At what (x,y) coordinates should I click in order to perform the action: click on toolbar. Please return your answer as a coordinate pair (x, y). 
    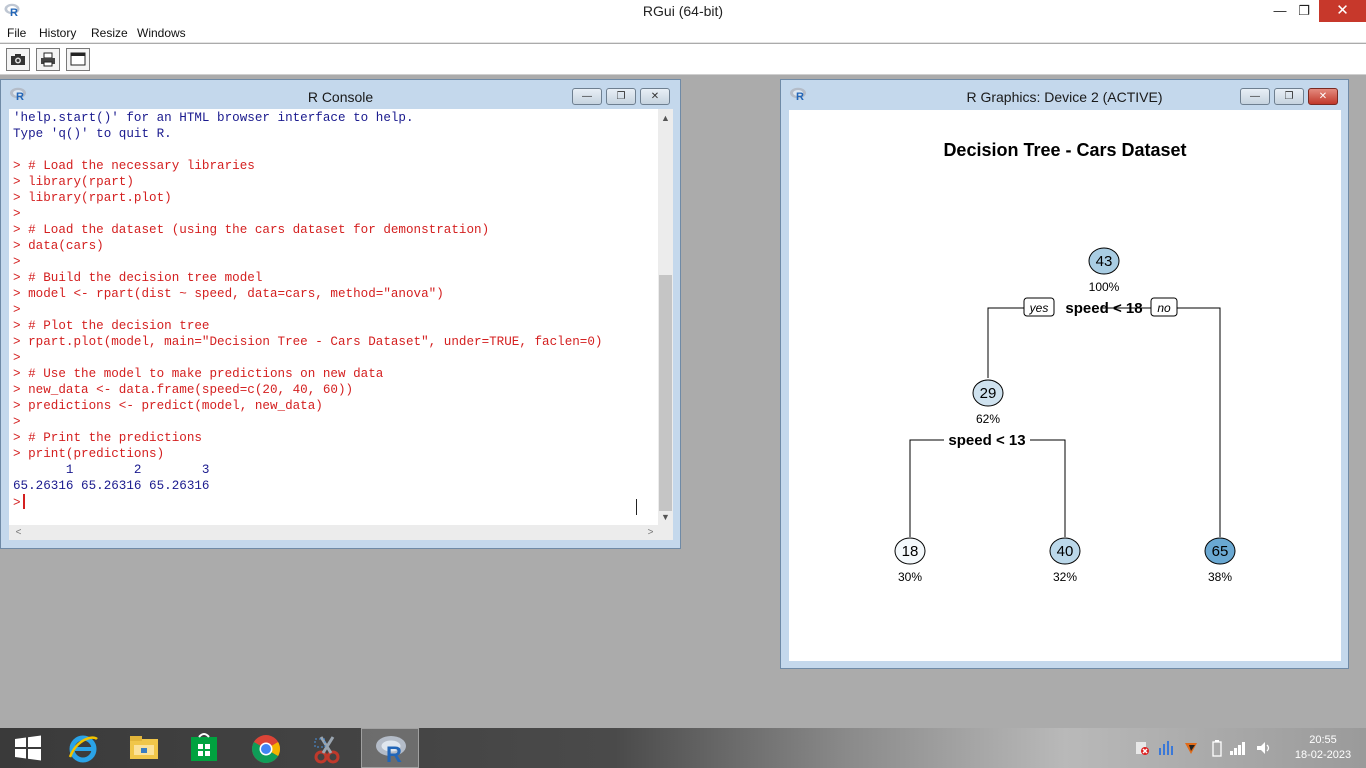
    Looking at the image, I should click on (683, 59).